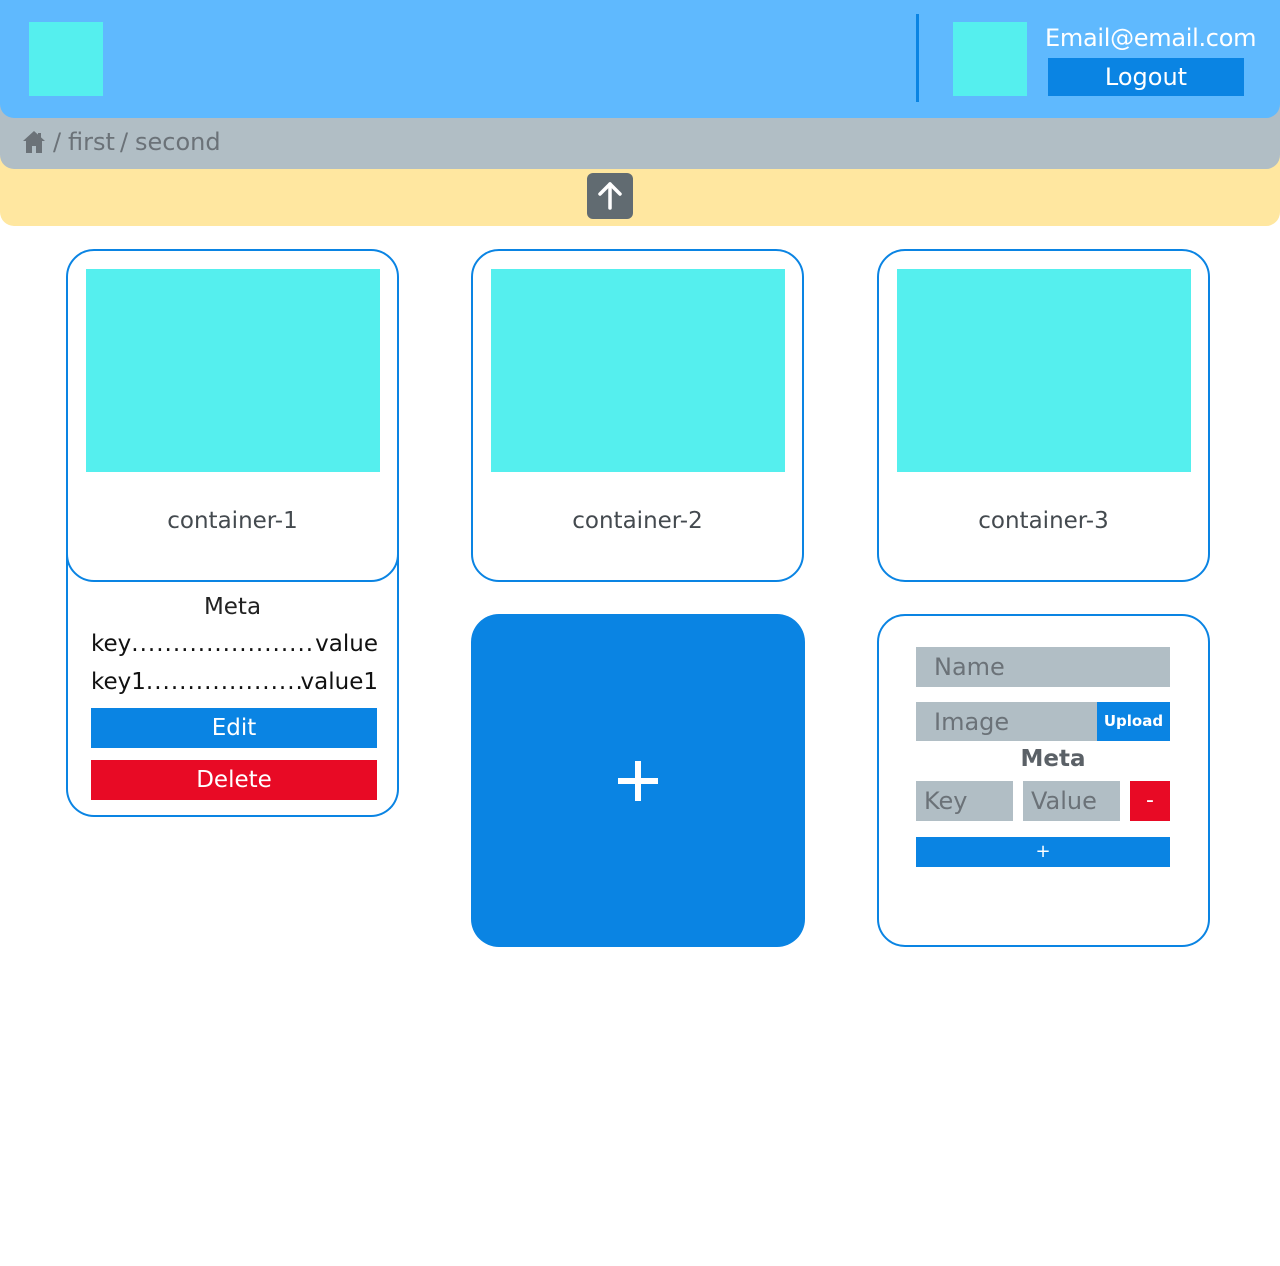  Describe the element at coordinates (1043, 521) in the screenshot. I see `card-title: container-3` at that location.